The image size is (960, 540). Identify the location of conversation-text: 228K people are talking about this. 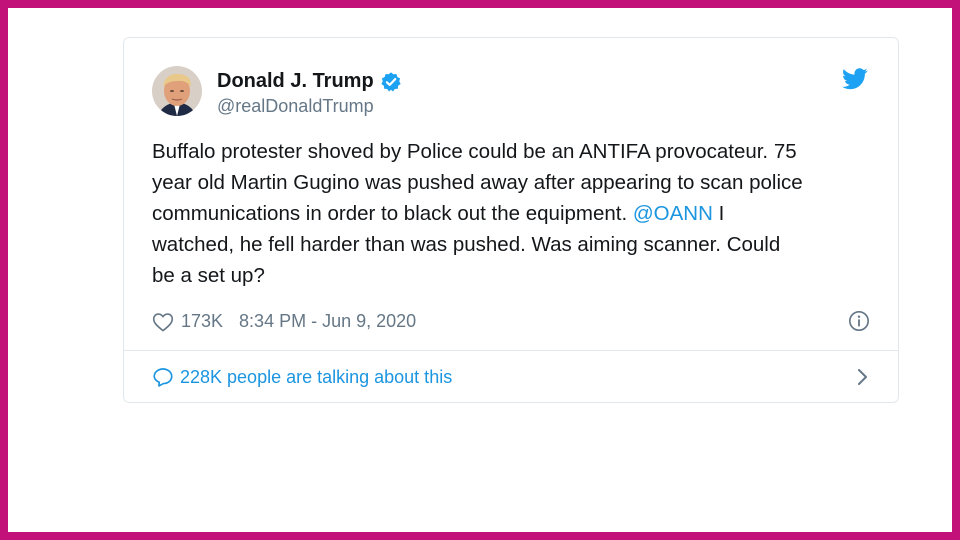
(316, 377).